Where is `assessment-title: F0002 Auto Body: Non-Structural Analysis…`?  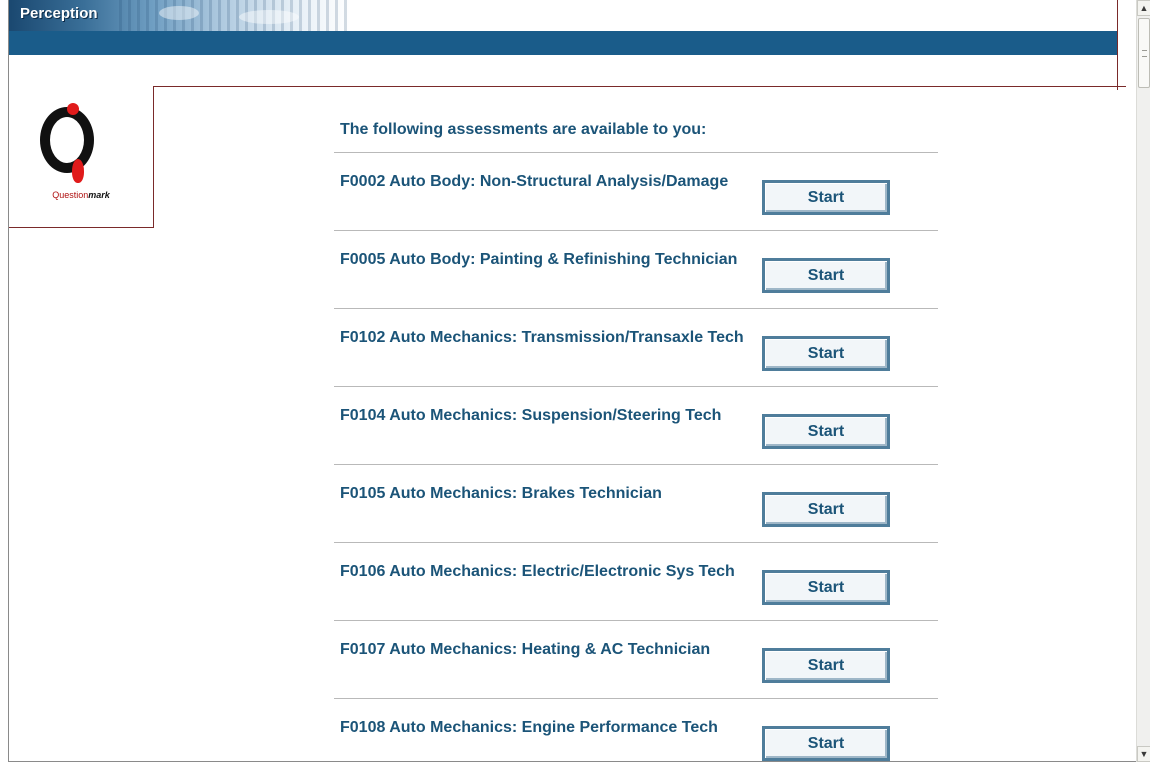 assessment-title: F0002 Auto Body: Non-Structural Analysis… is located at coordinates (534, 181).